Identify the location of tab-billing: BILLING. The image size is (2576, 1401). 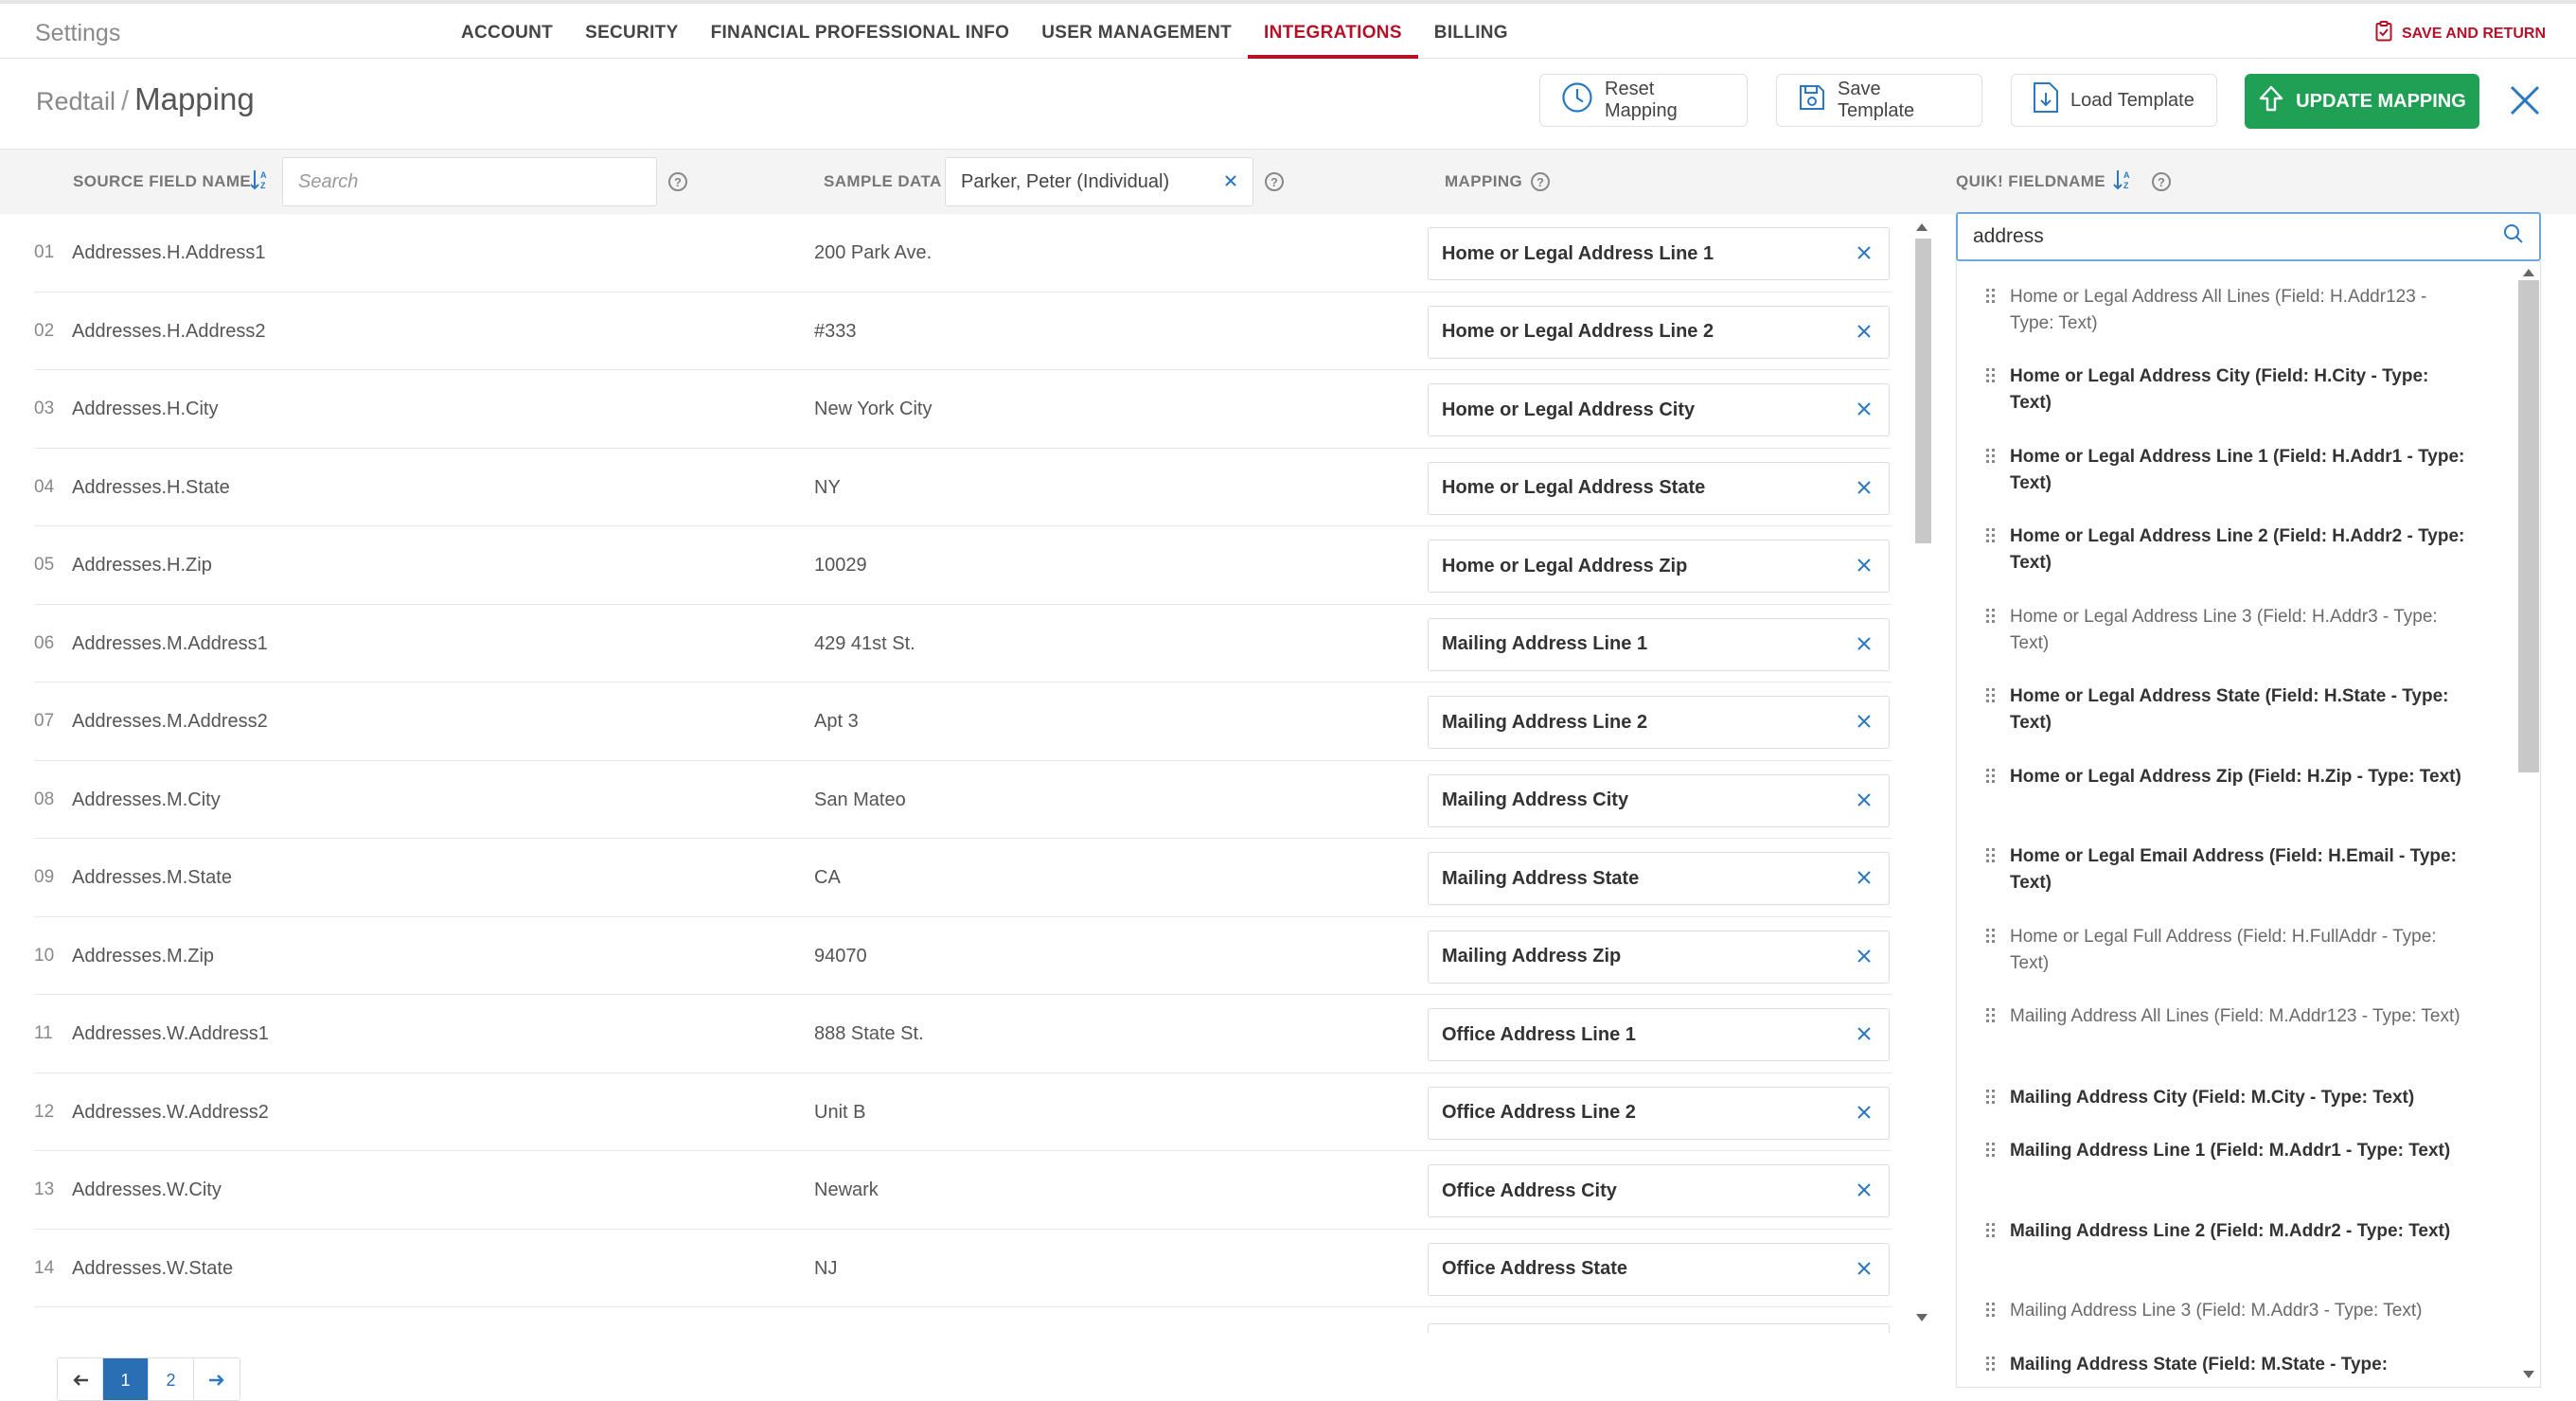
(1471, 31).